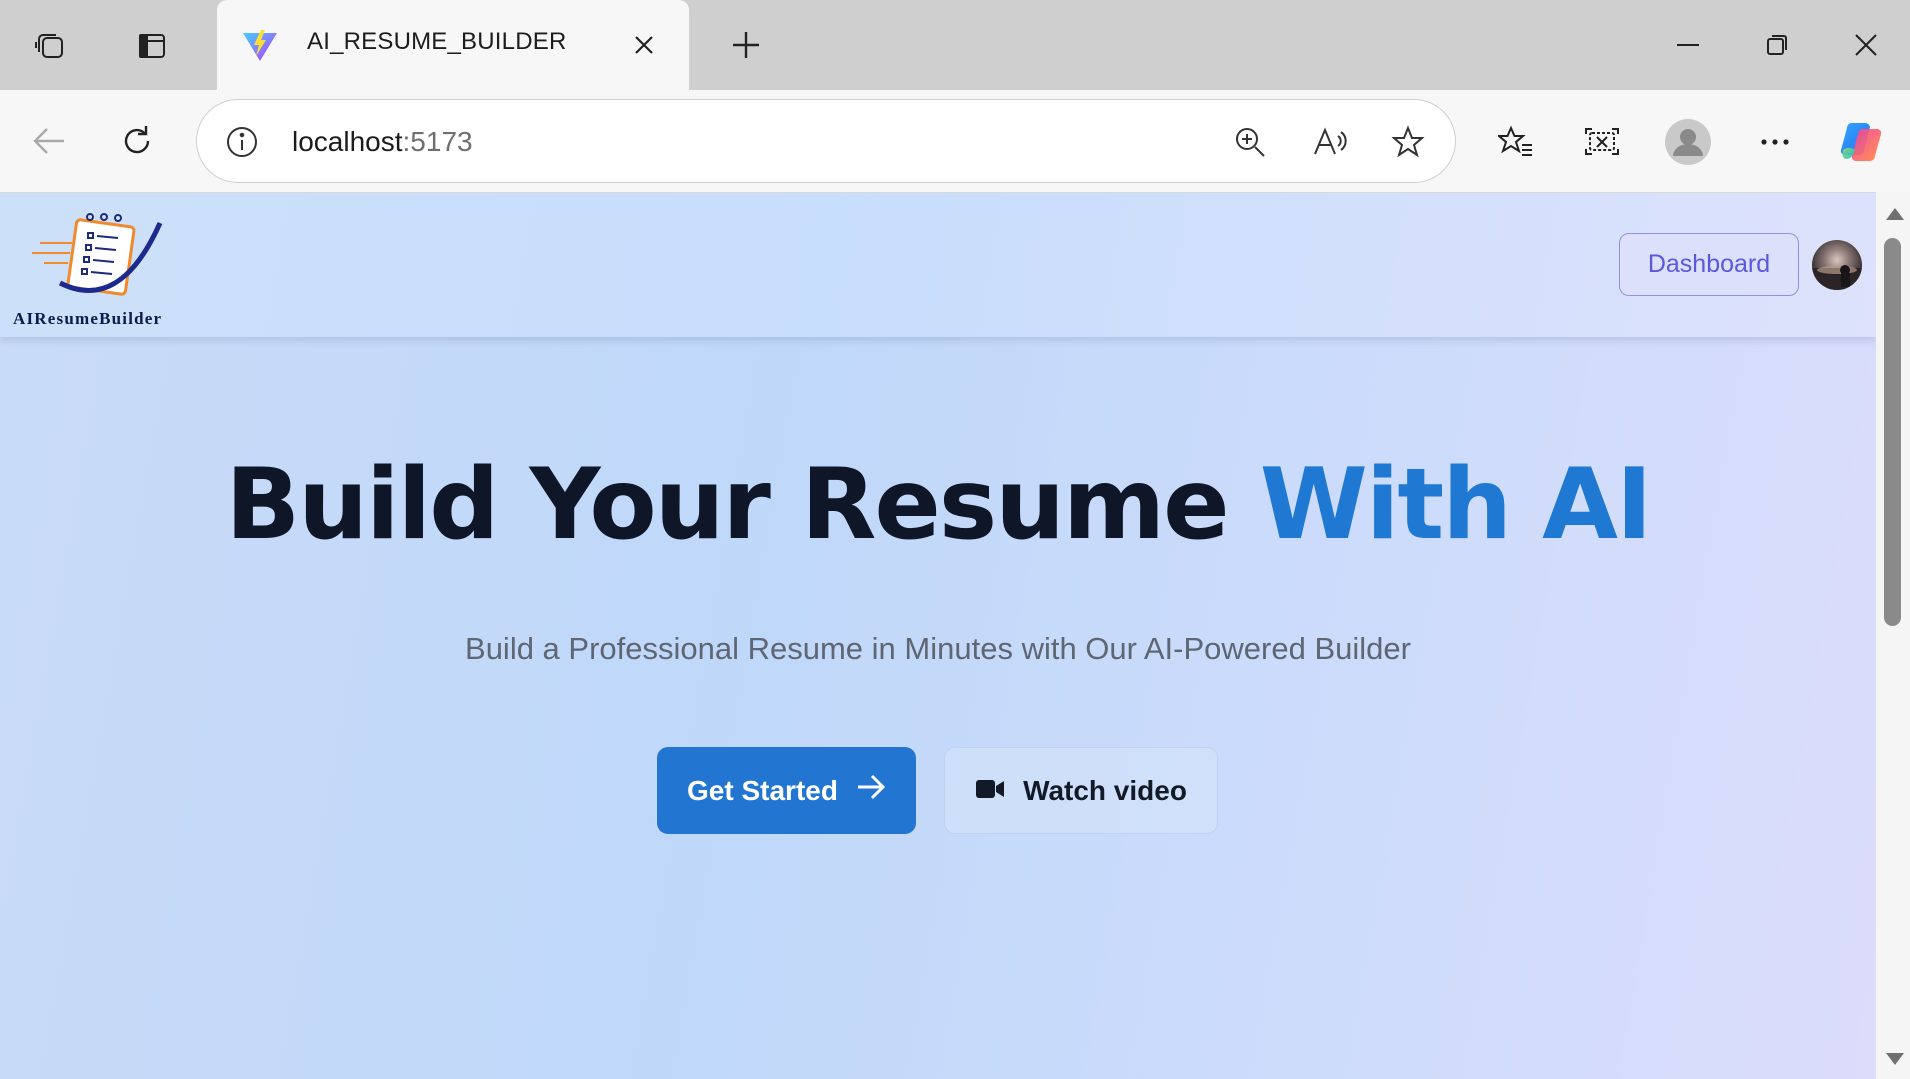 The image size is (1910, 1079). I want to click on vite-favicon-icon, so click(260, 48).